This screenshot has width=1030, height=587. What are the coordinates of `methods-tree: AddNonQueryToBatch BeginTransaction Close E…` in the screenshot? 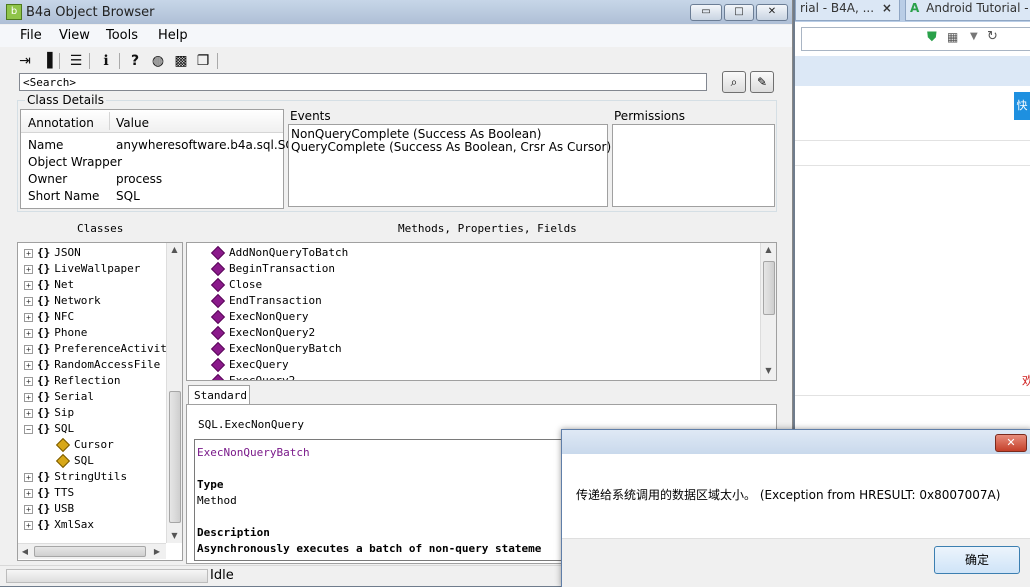 It's located at (481, 311).